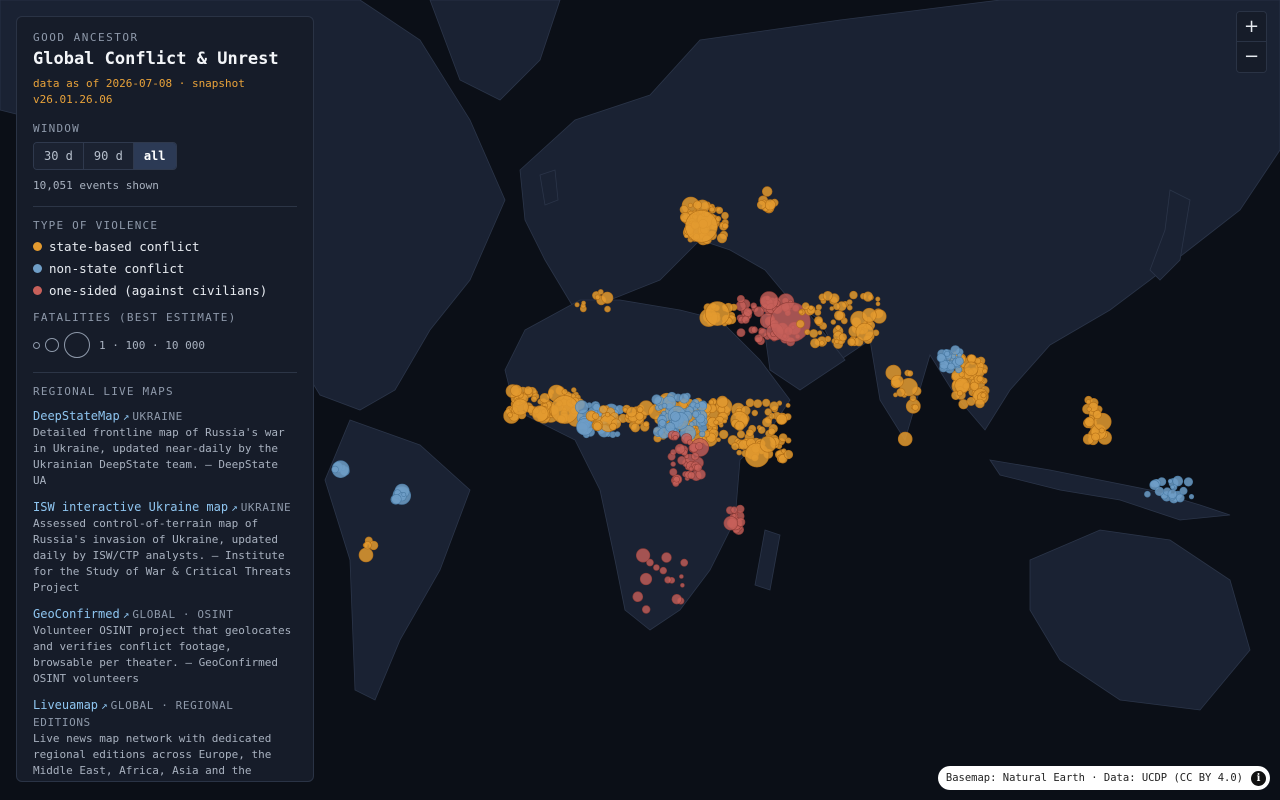  Describe the element at coordinates (130, 507) in the screenshot. I see `isw-link: ISW interactive Ukraine map` at that location.